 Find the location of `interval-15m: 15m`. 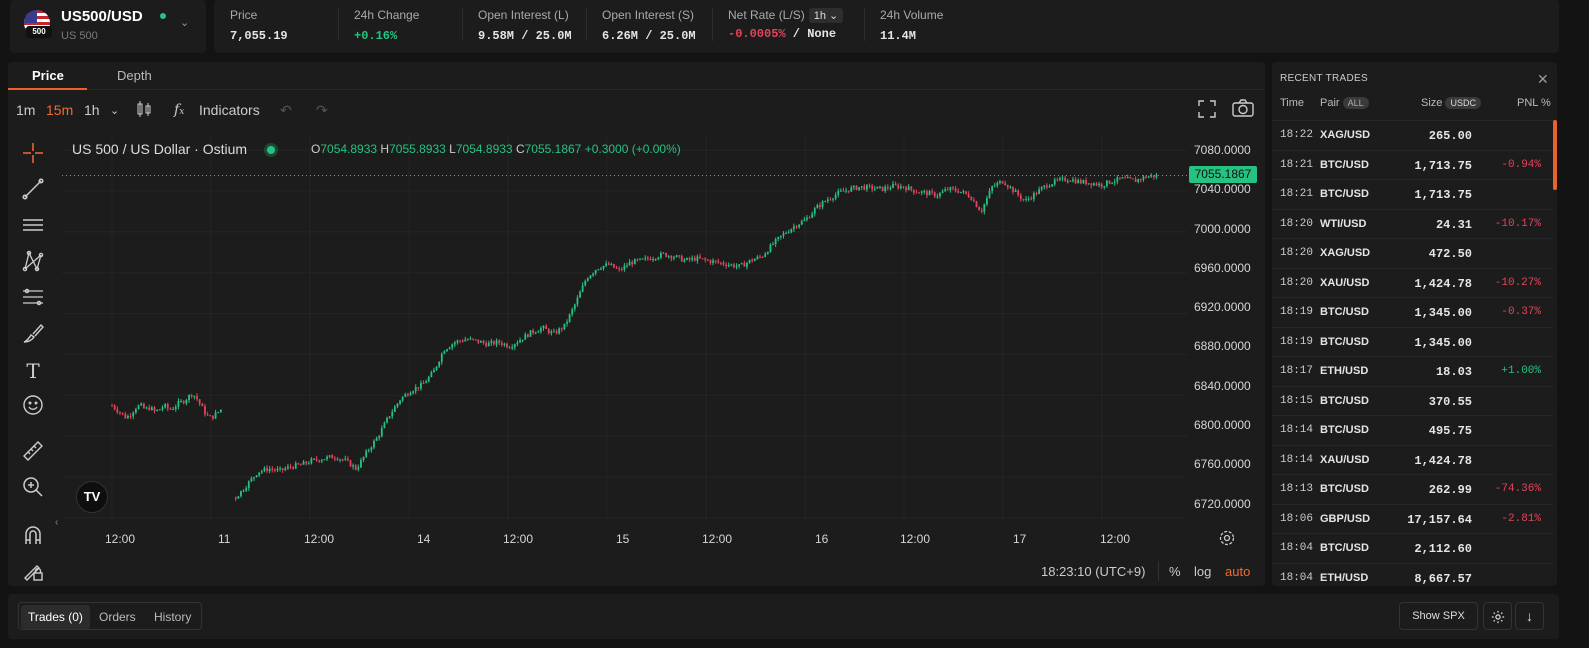

interval-15m: 15m is located at coordinates (59, 110).